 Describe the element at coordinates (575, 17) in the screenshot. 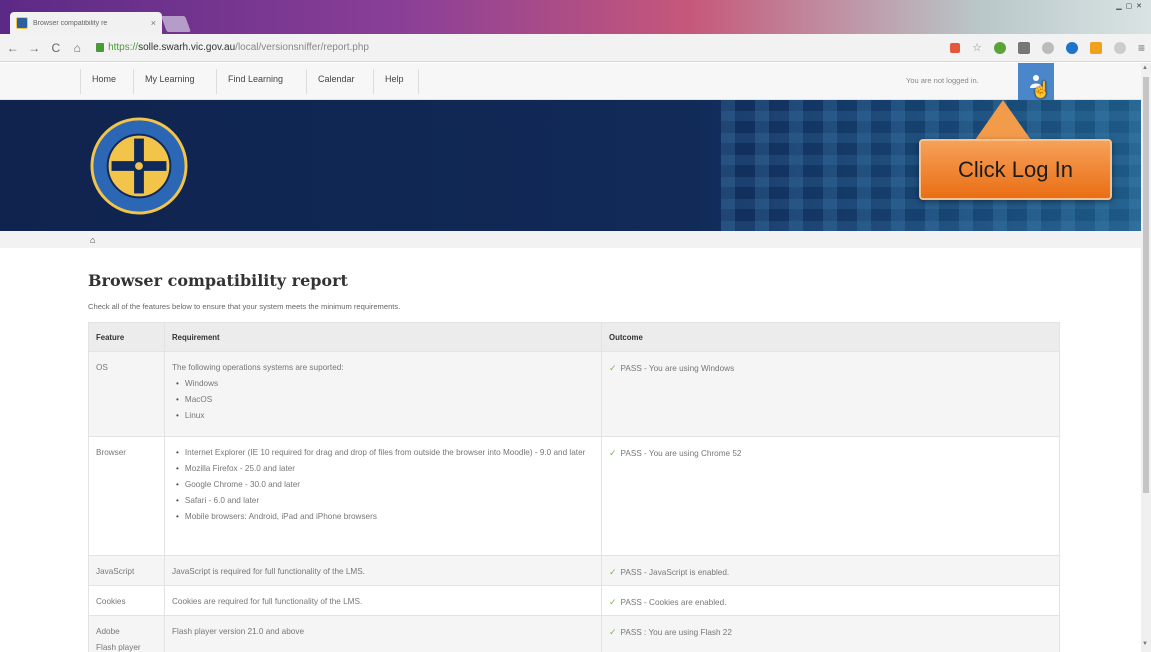

I see `browser-titlebar: Browser compatibility re × ▁ ▢ ✕` at that location.